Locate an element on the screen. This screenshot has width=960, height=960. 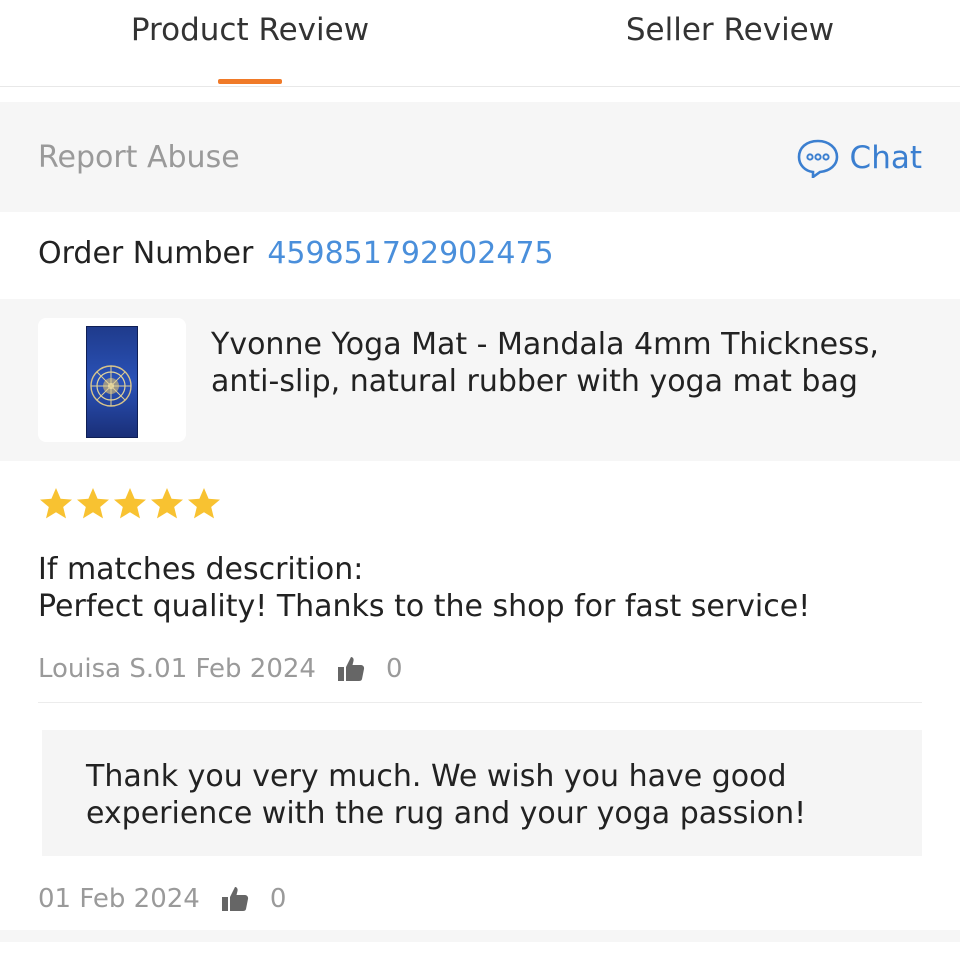
review-like-count: 0 is located at coordinates (394, 669).